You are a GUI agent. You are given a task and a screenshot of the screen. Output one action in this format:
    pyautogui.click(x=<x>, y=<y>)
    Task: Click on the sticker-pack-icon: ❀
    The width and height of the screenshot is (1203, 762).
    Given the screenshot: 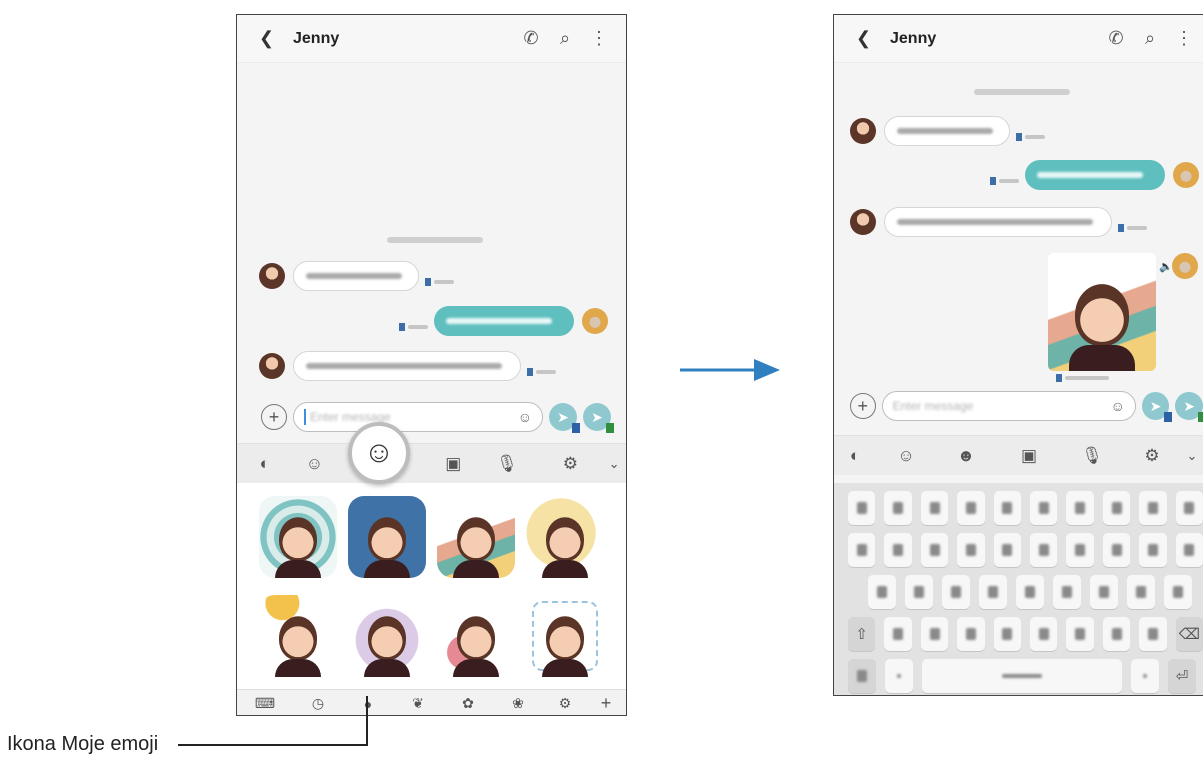 What is the action you would take?
    pyautogui.click(x=518, y=703)
    